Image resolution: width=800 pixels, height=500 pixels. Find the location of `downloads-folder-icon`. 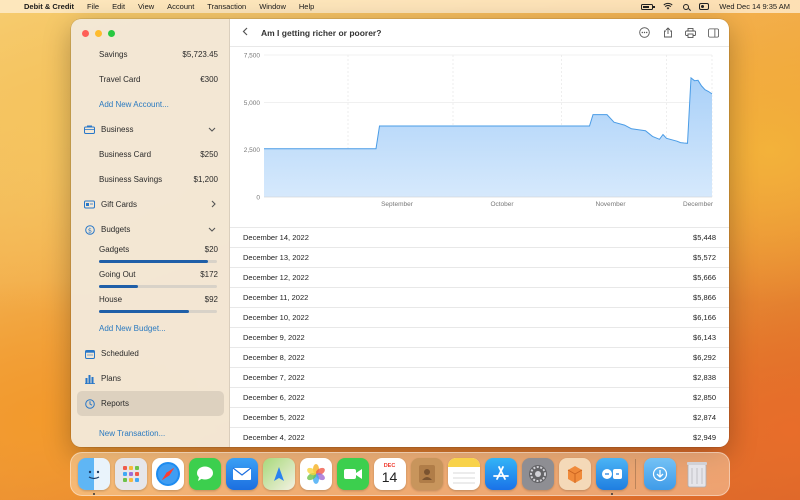

downloads-folder-icon is located at coordinates (659, 474).